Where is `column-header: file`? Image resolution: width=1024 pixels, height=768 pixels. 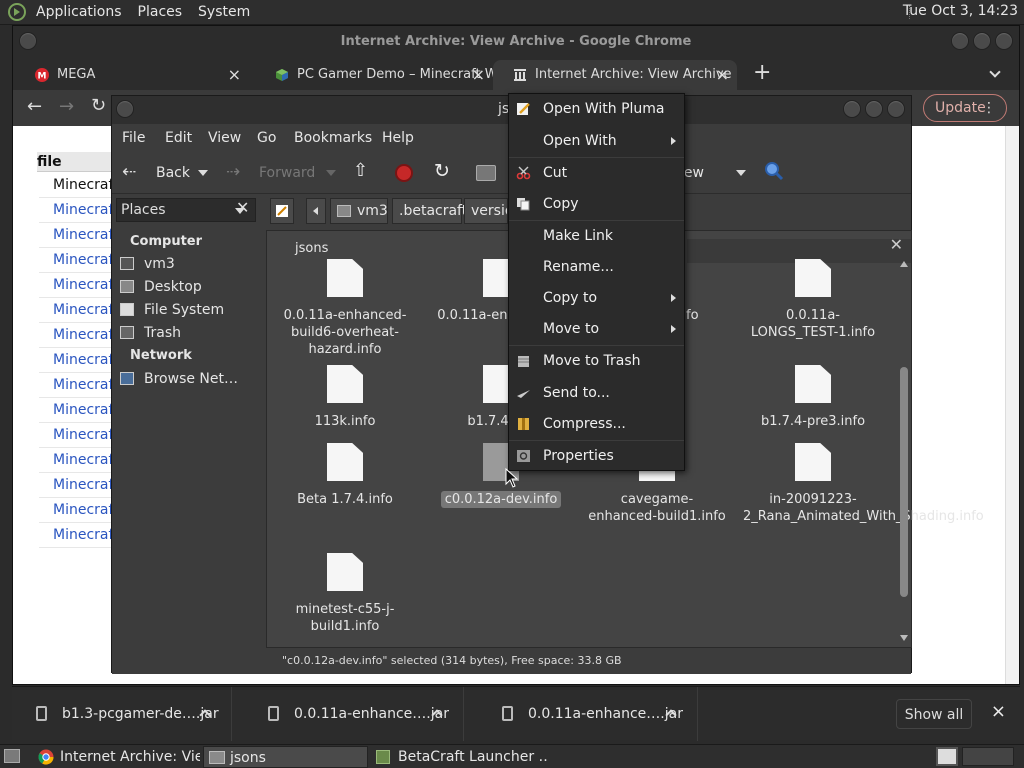 column-header: file is located at coordinates (77, 162).